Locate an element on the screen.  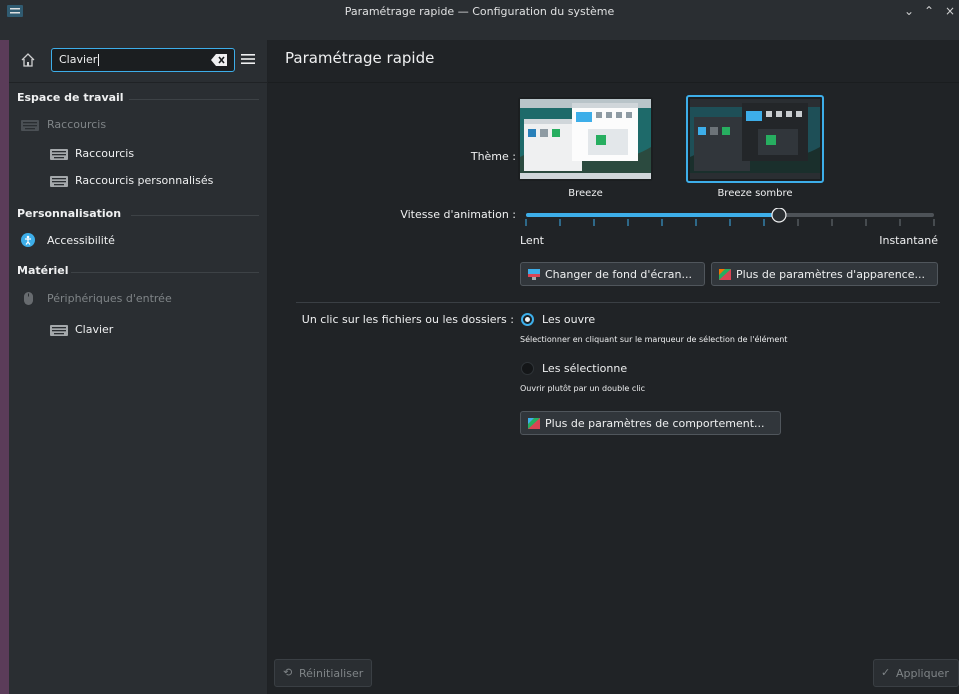
accessibility-icon is located at coordinates (28, 240).